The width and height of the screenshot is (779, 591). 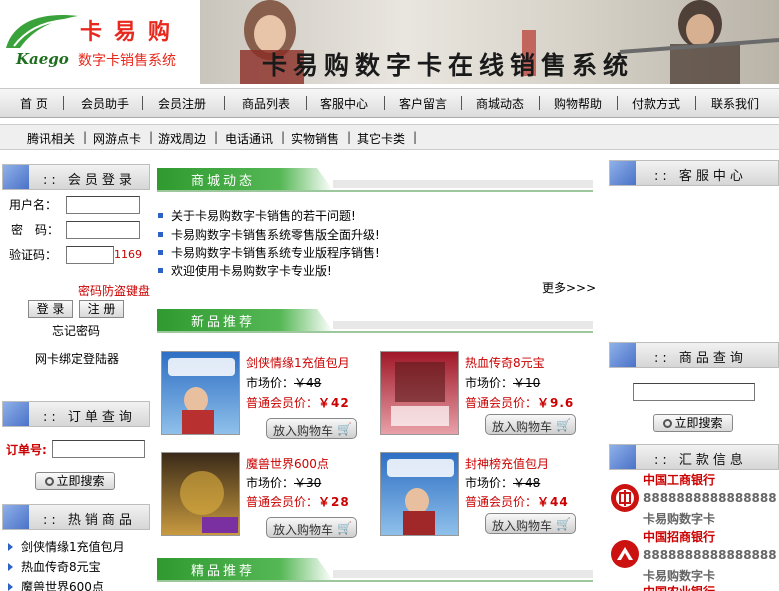 I want to click on product-search-button: 立即搜索, so click(x=693, y=423).